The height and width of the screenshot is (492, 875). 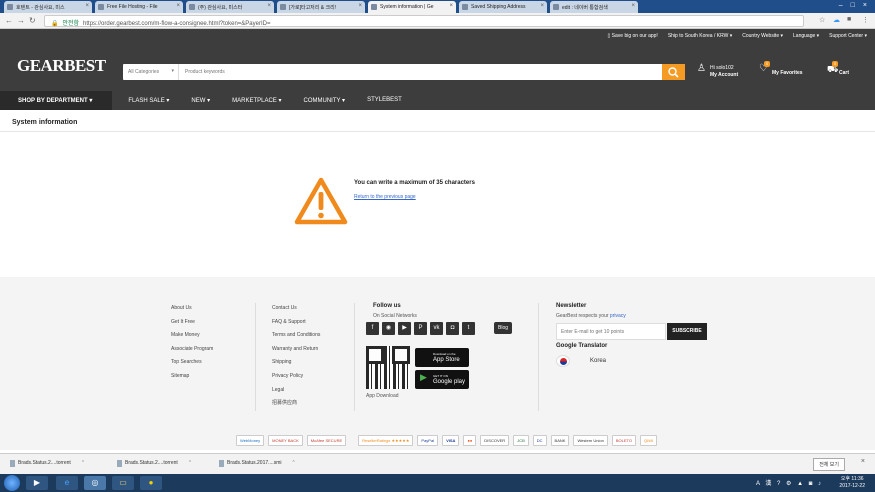 What do you see at coordinates (321, 202) in the screenshot?
I see `warning-icon` at bounding box center [321, 202].